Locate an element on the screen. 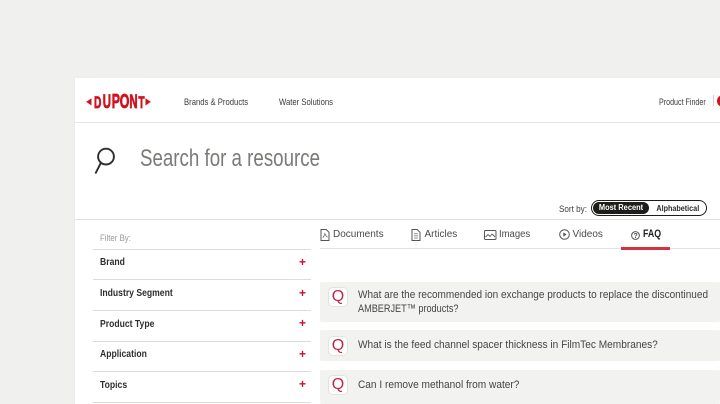  svg-text: DUPONT is located at coordinates (119, 102).